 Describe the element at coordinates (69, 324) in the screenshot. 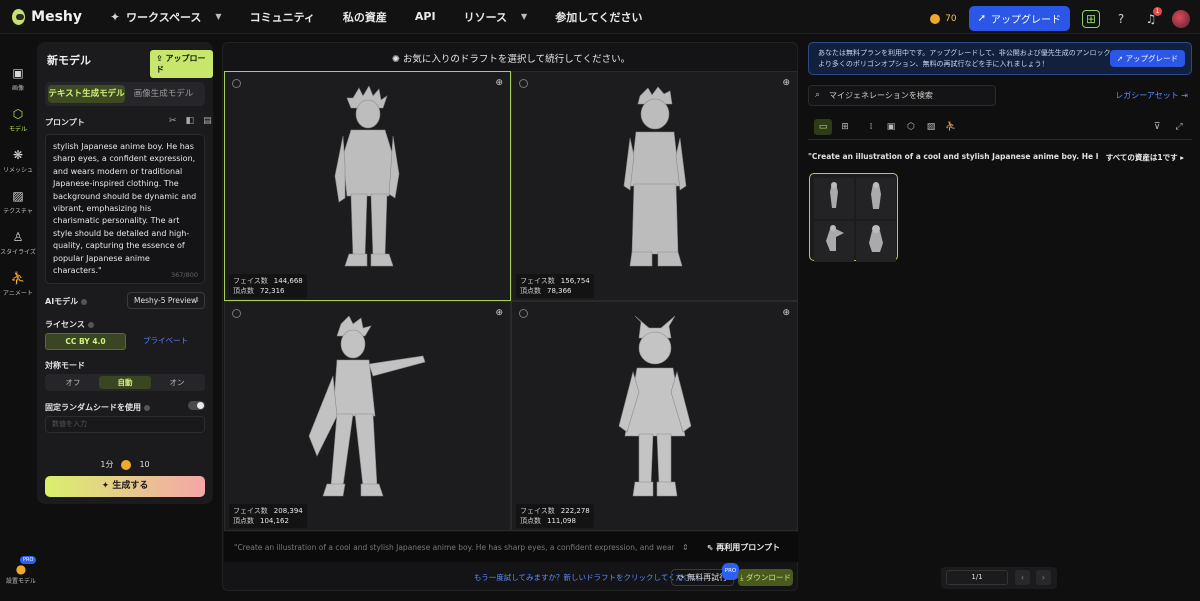

I see `license-label: ライセンス` at that location.